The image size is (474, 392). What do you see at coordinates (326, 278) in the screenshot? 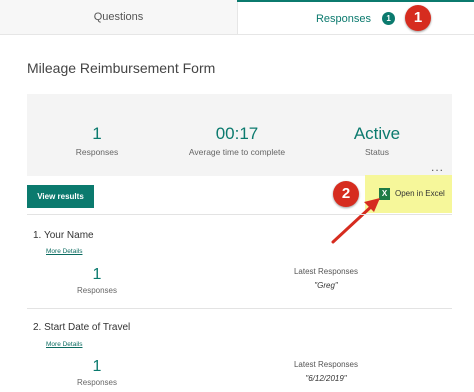
I see `latest-responses: Latest Responses "Greg"` at bounding box center [326, 278].